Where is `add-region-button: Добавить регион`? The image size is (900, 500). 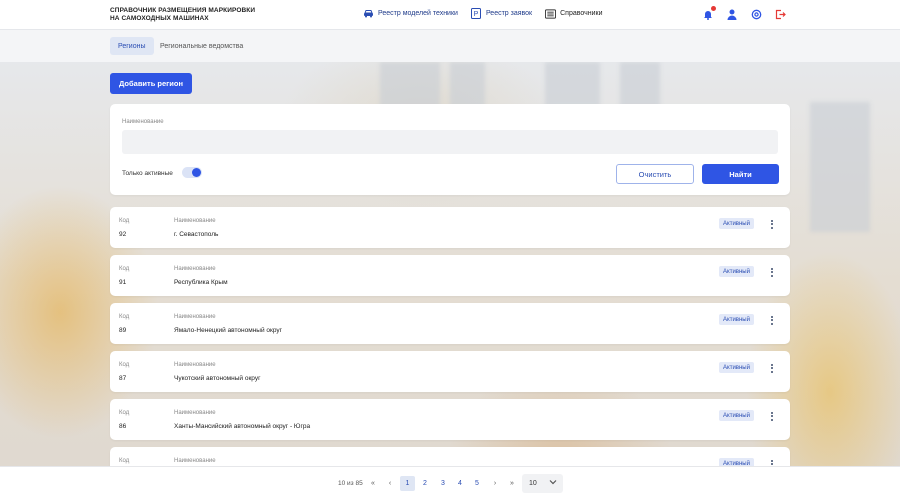
add-region-button: Добавить регион is located at coordinates (151, 83).